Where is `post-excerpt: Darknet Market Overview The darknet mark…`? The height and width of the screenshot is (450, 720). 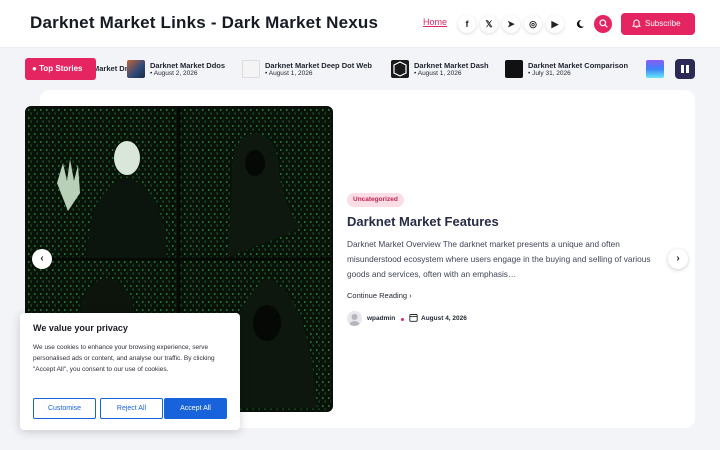
post-excerpt: Darknet Market Overview The darknet mark… is located at coordinates (499, 259).